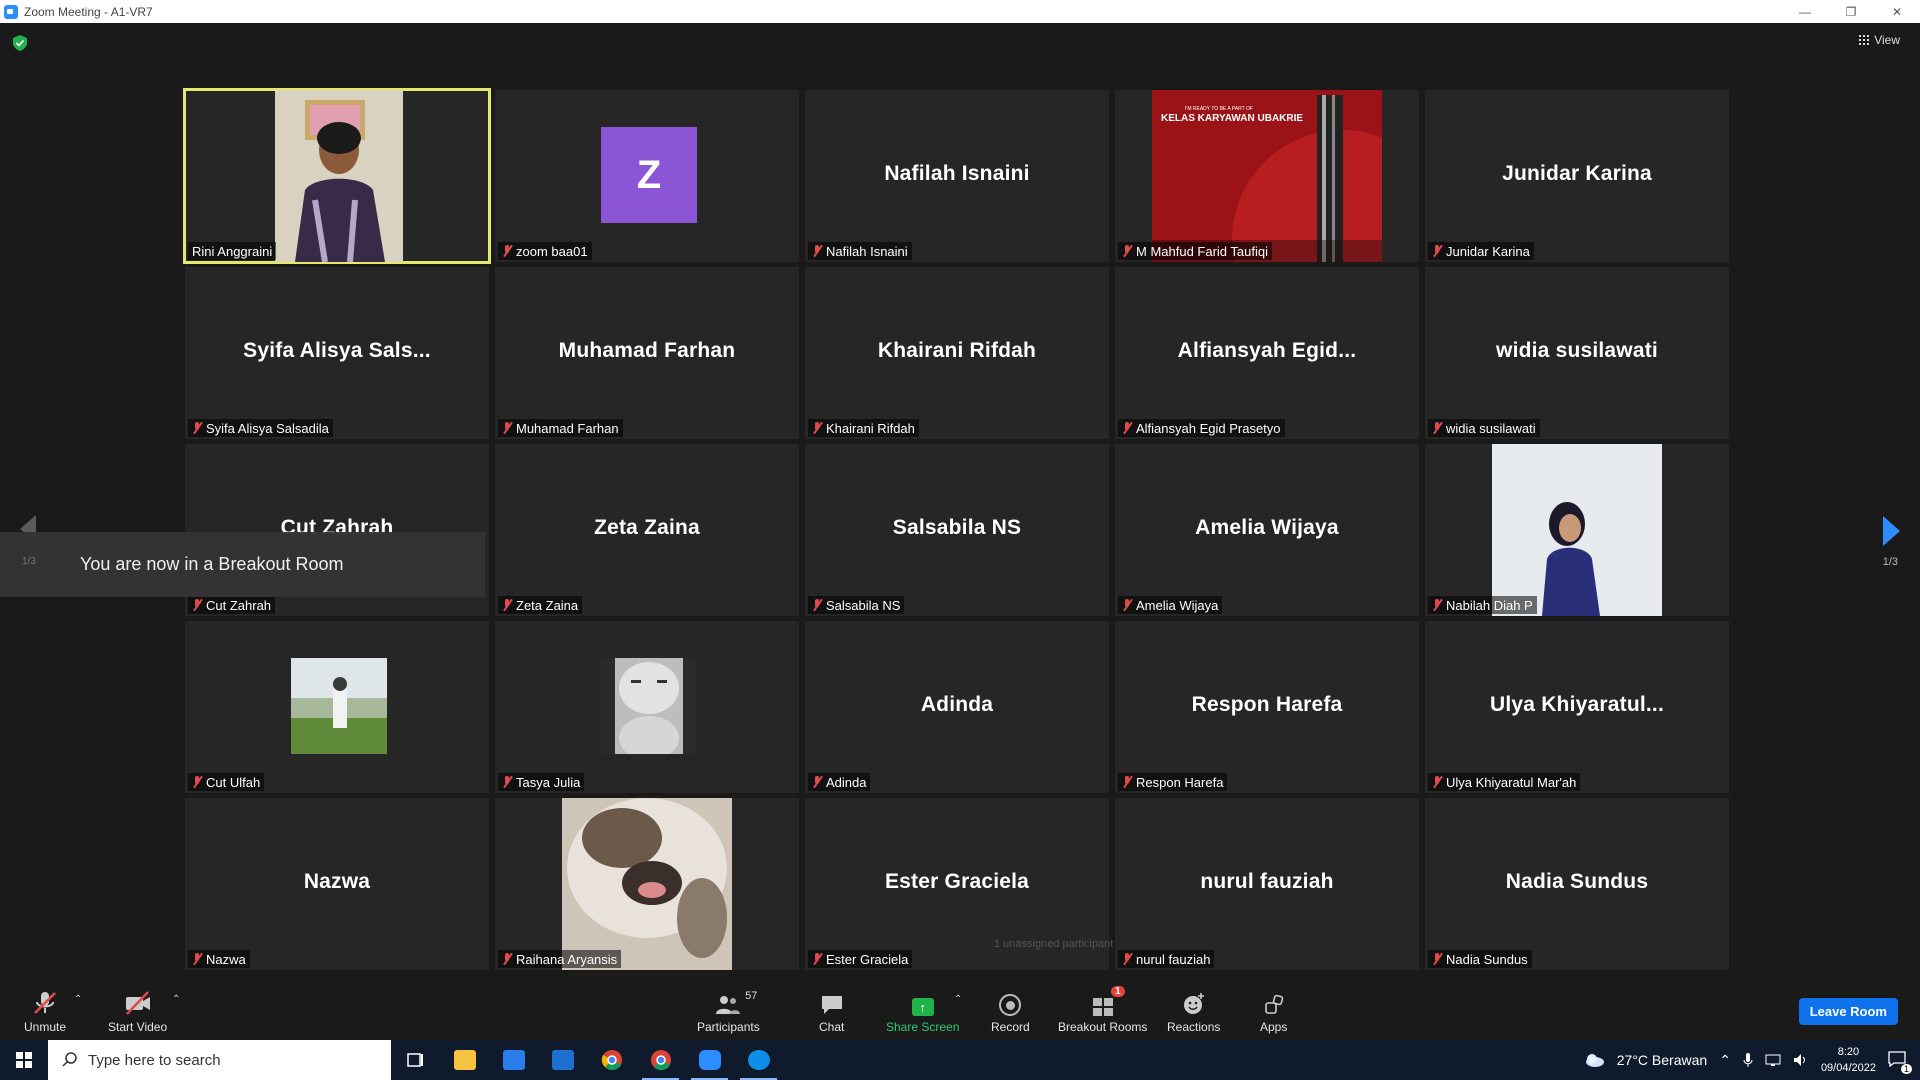  I want to click on participant-name-label: Alfiansyah Egid Prasetyo, so click(1201, 428).